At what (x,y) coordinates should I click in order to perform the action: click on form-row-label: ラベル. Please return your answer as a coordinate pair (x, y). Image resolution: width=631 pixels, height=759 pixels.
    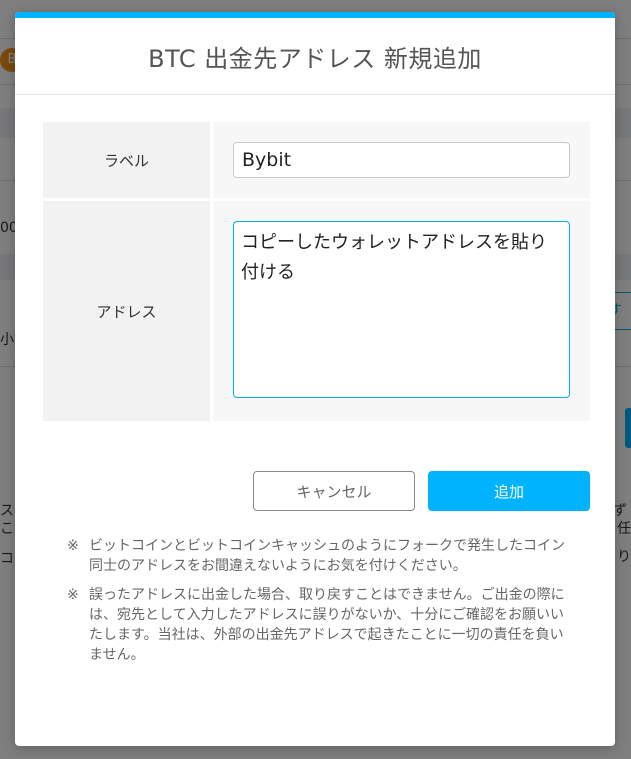
    Looking at the image, I should click on (316, 160).